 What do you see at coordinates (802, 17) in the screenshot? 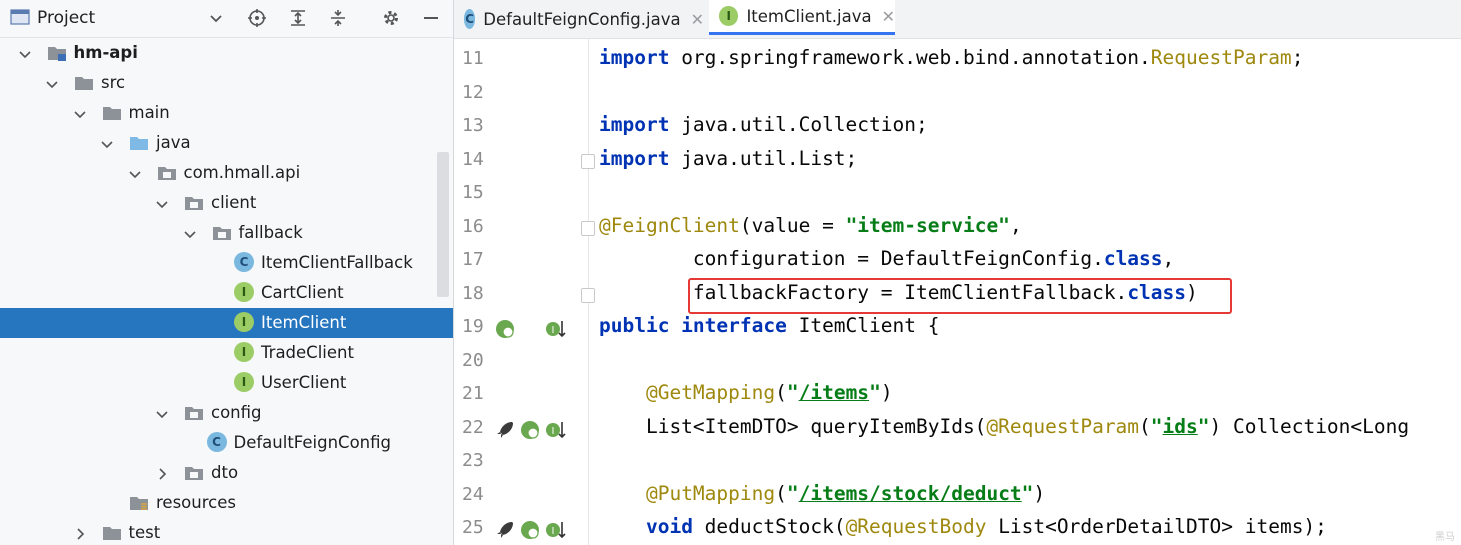
I see `tab-itemclient-java: I ItemClient.java ✕` at bounding box center [802, 17].